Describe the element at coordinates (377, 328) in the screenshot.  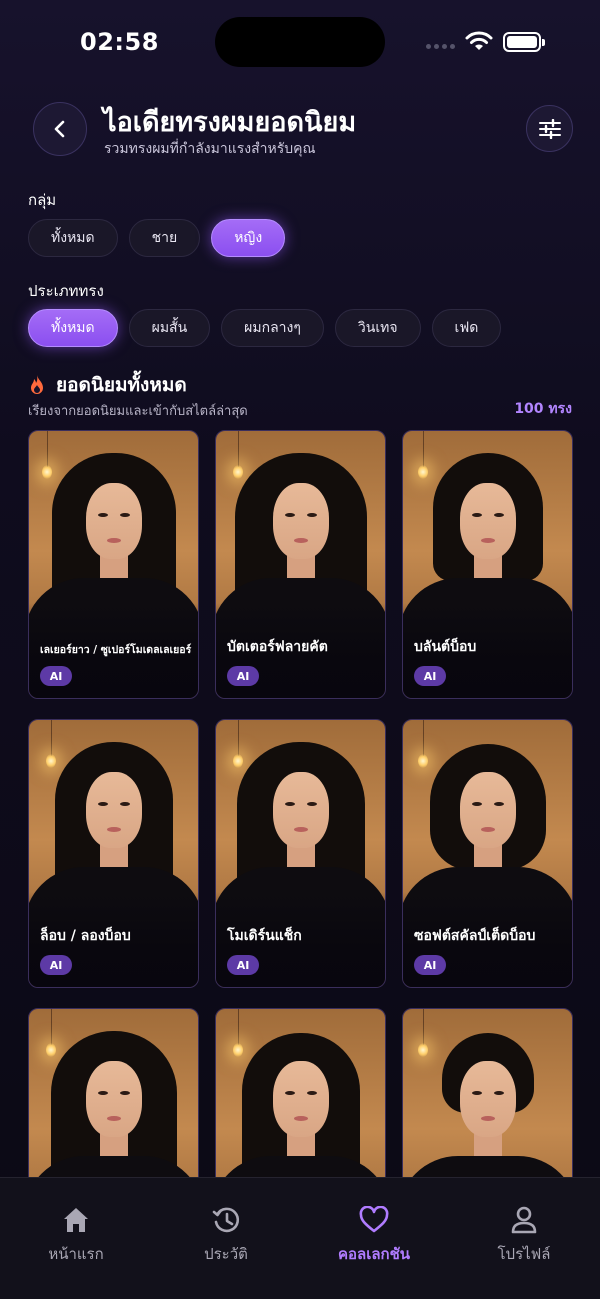
I see `style-chip-vintage: วินเทจ` at that location.